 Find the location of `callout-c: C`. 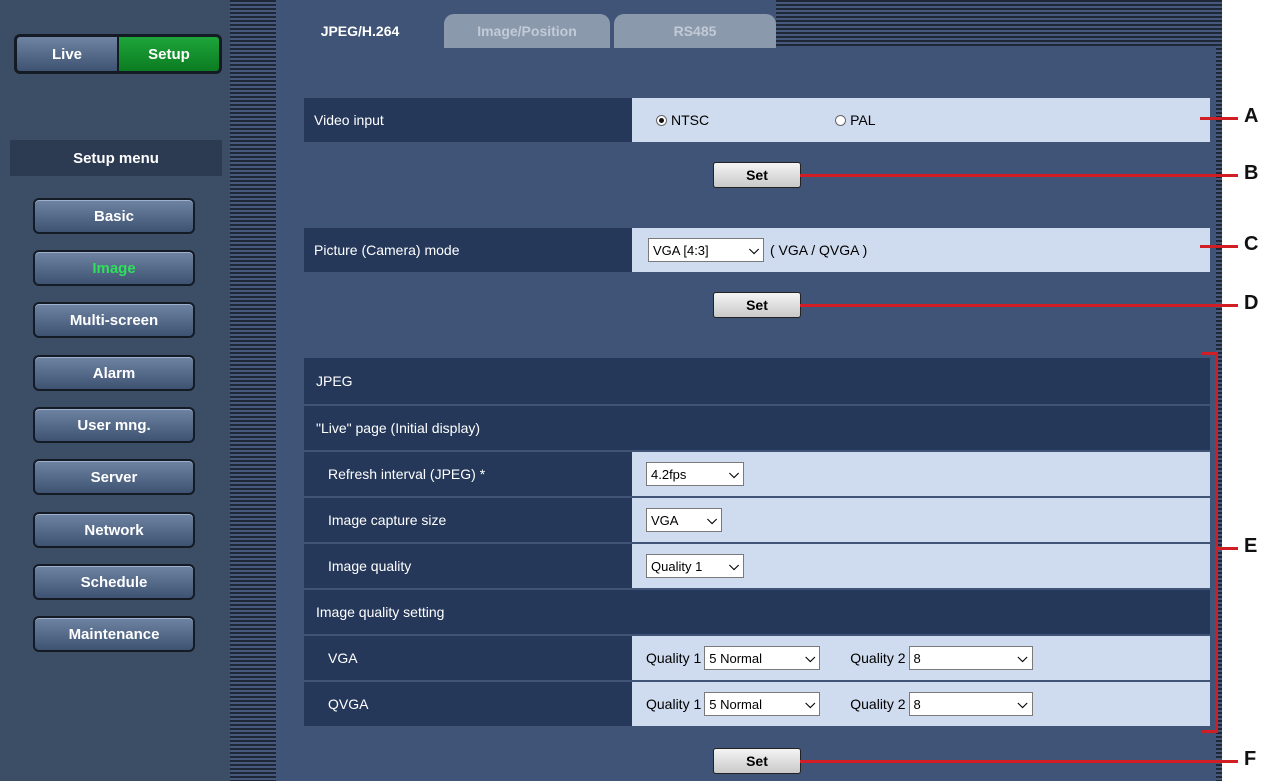

callout-c: C is located at coordinates (1251, 244).